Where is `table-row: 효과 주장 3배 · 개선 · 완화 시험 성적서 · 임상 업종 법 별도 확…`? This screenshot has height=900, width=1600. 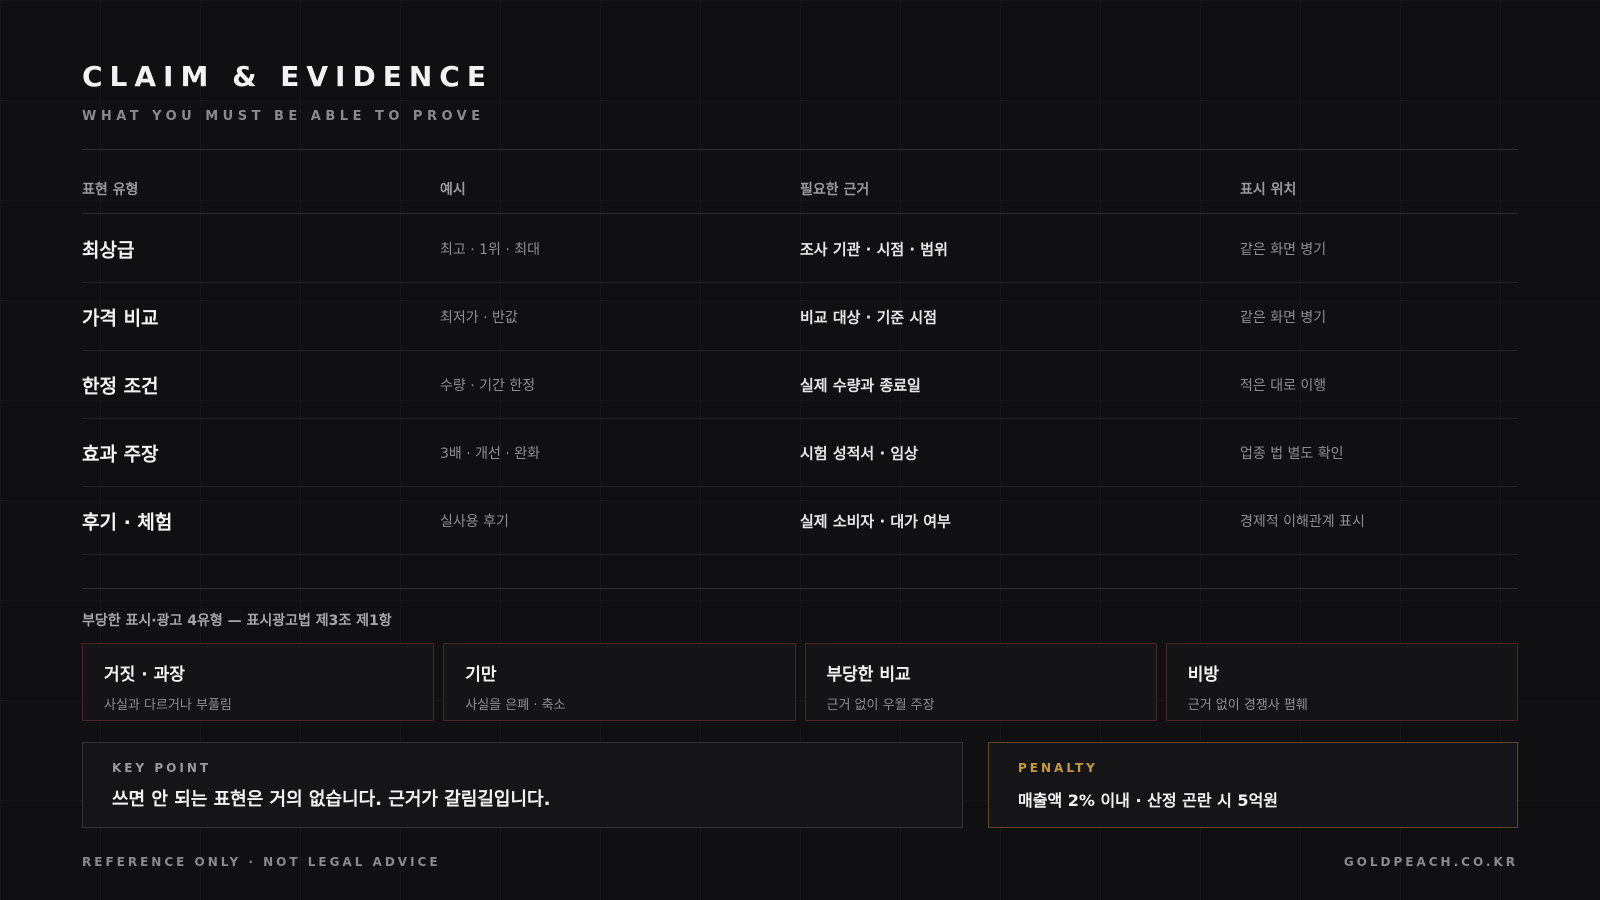
table-row: 효과 주장 3배 · 개선 · 완화 시험 성적서 · 임상 업종 법 별도 확… is located at coordinates (800, 453).